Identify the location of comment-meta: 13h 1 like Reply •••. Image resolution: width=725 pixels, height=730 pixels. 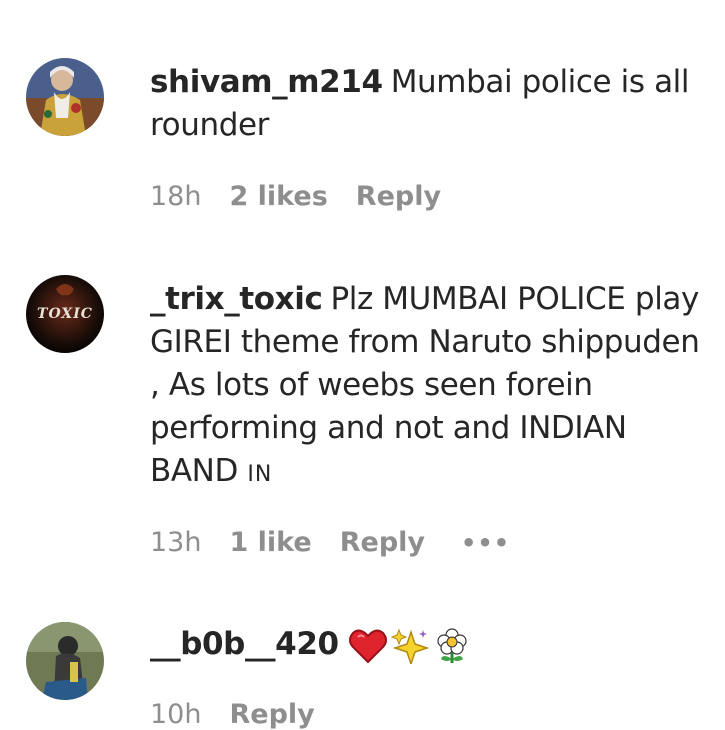
(330, 542).